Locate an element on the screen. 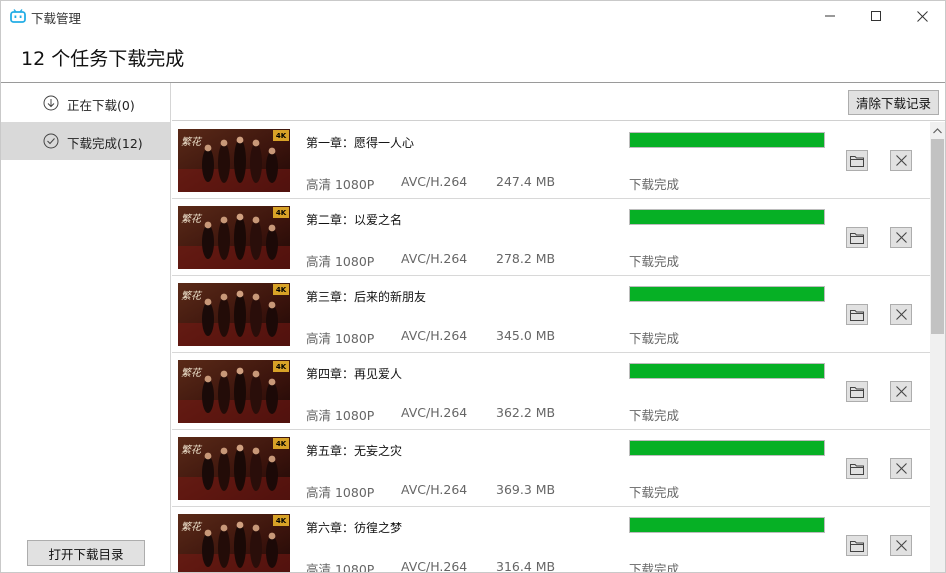 The height and width of the screenshot is (573, 946). scrollbar is located at coordinates (937, 347).